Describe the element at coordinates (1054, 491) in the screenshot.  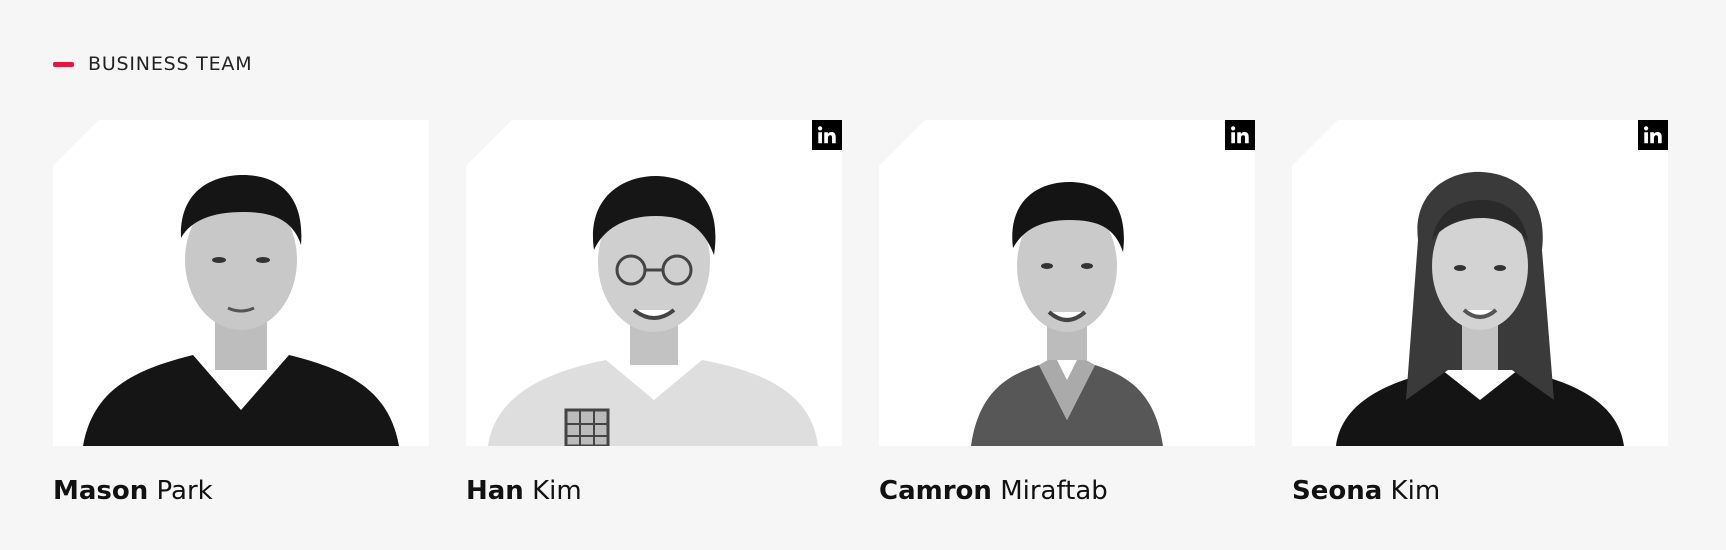
I see `member-last-name: Miraftab` at that location.